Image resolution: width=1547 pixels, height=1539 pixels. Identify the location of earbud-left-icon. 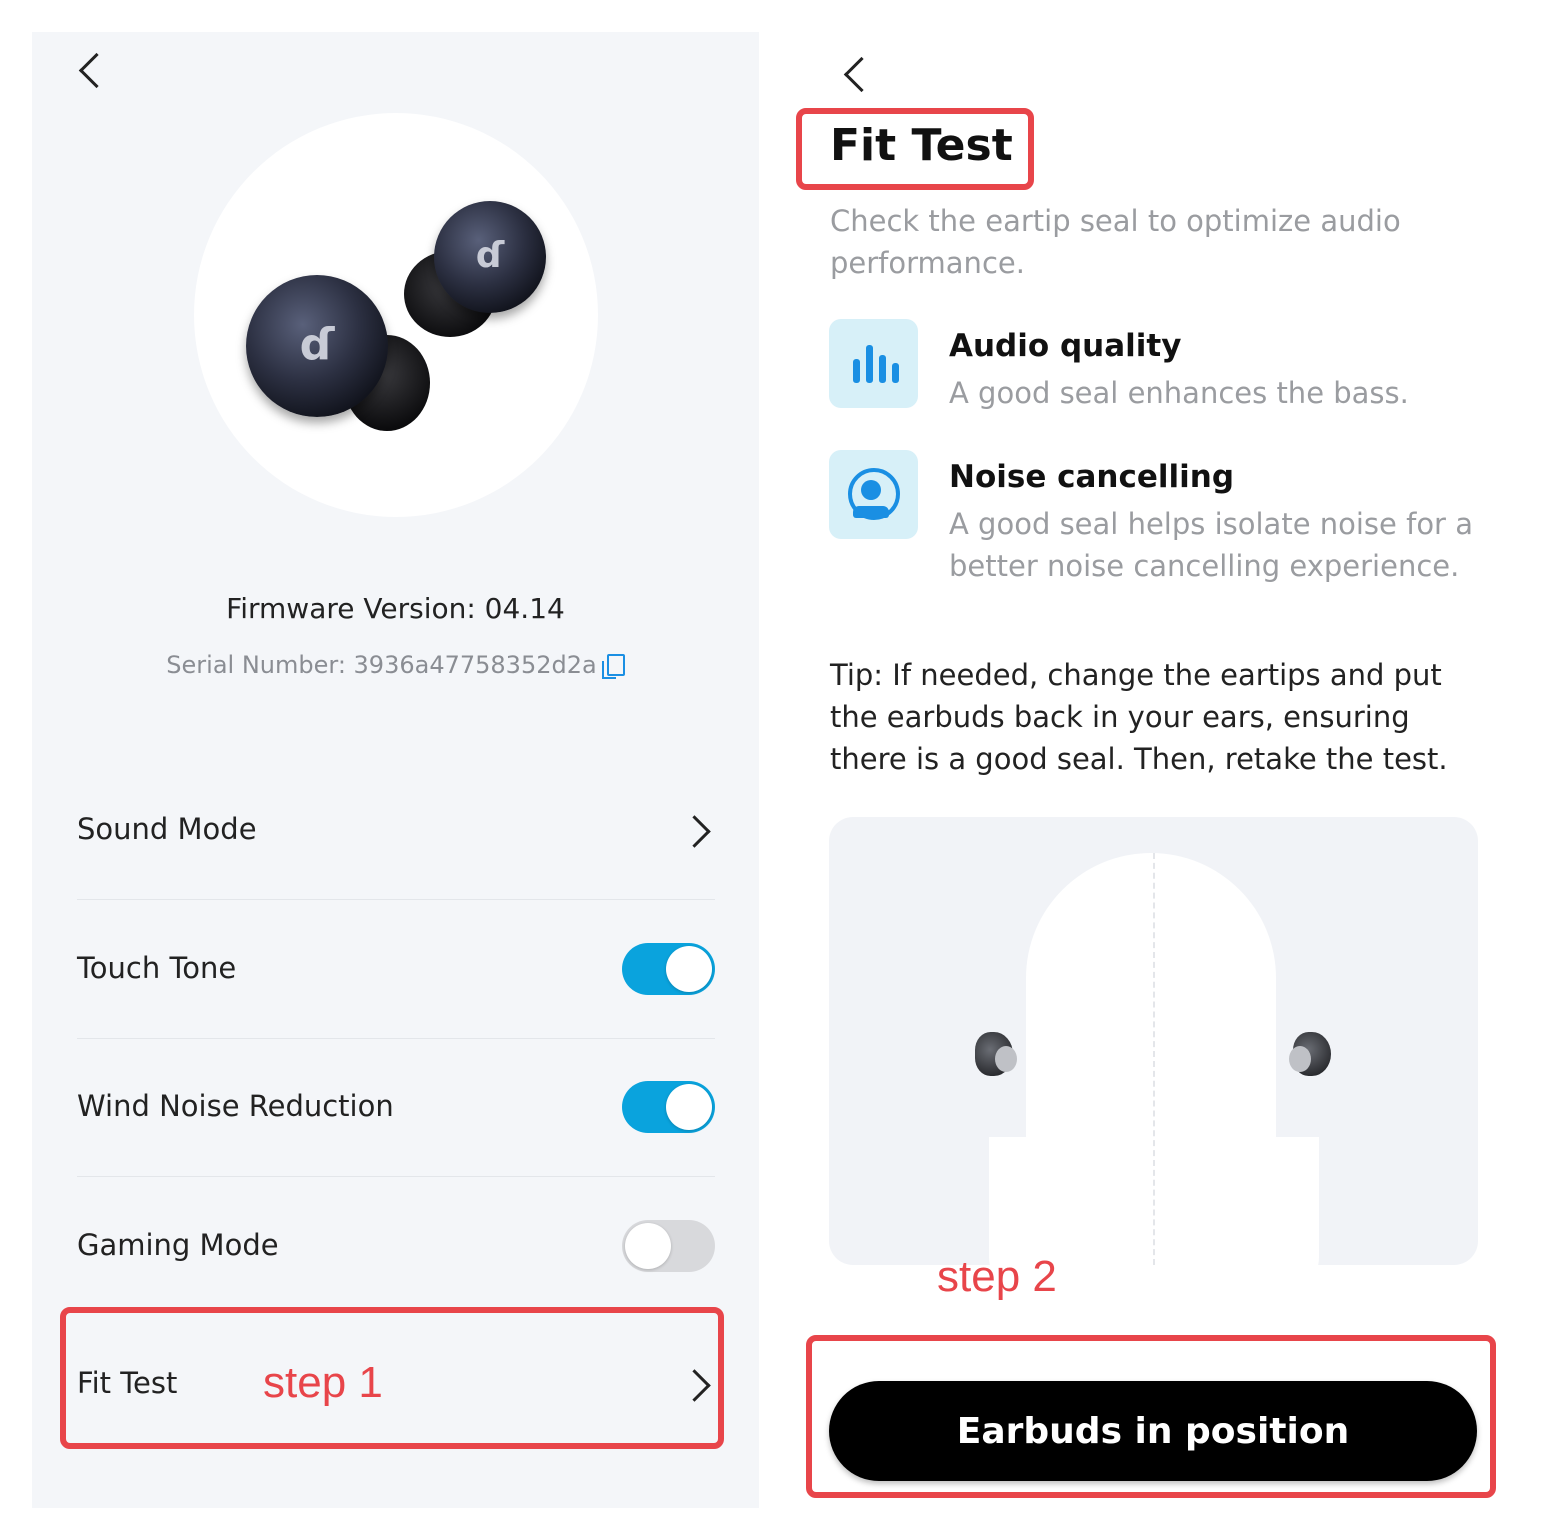
(996, 1054).